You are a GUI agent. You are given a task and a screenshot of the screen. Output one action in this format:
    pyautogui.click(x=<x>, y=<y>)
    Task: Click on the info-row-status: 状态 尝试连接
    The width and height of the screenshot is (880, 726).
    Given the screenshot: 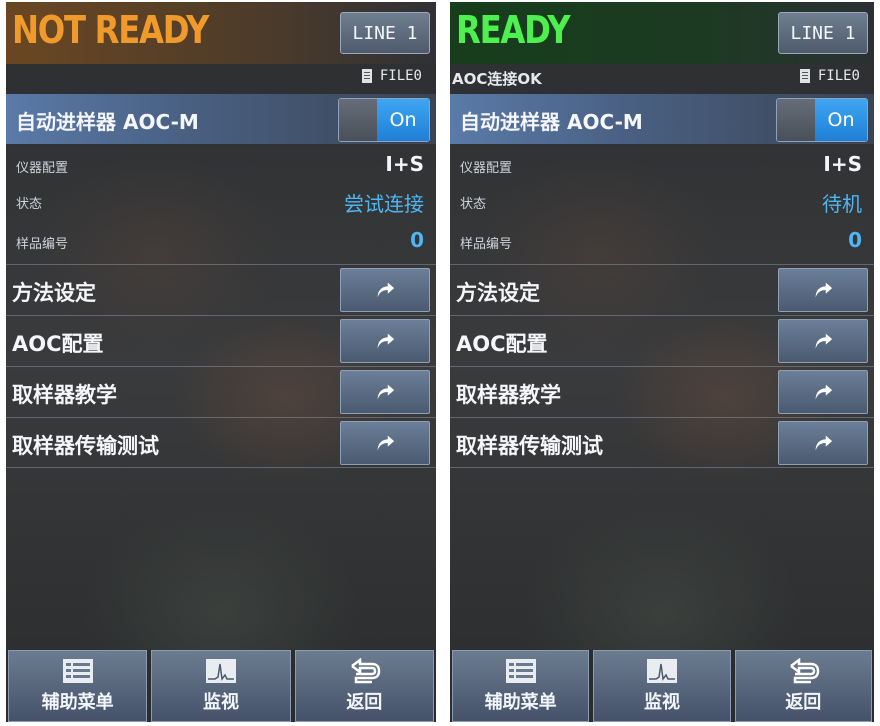 What is the action you would take?
    pyautogui.click(x=221, y=202)
    